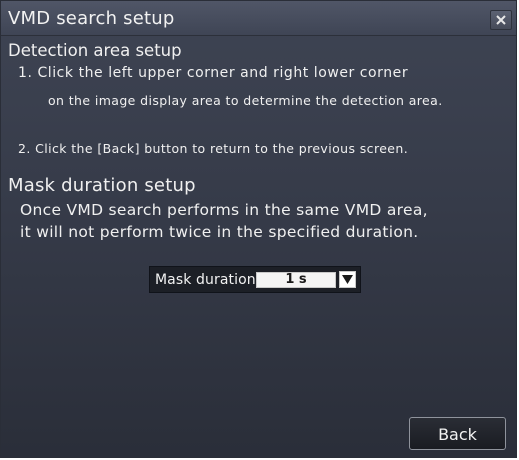  Describe the element at coordinates (258, 18) in the screenshot. I see `title-bar: VMD search setup` at that location.